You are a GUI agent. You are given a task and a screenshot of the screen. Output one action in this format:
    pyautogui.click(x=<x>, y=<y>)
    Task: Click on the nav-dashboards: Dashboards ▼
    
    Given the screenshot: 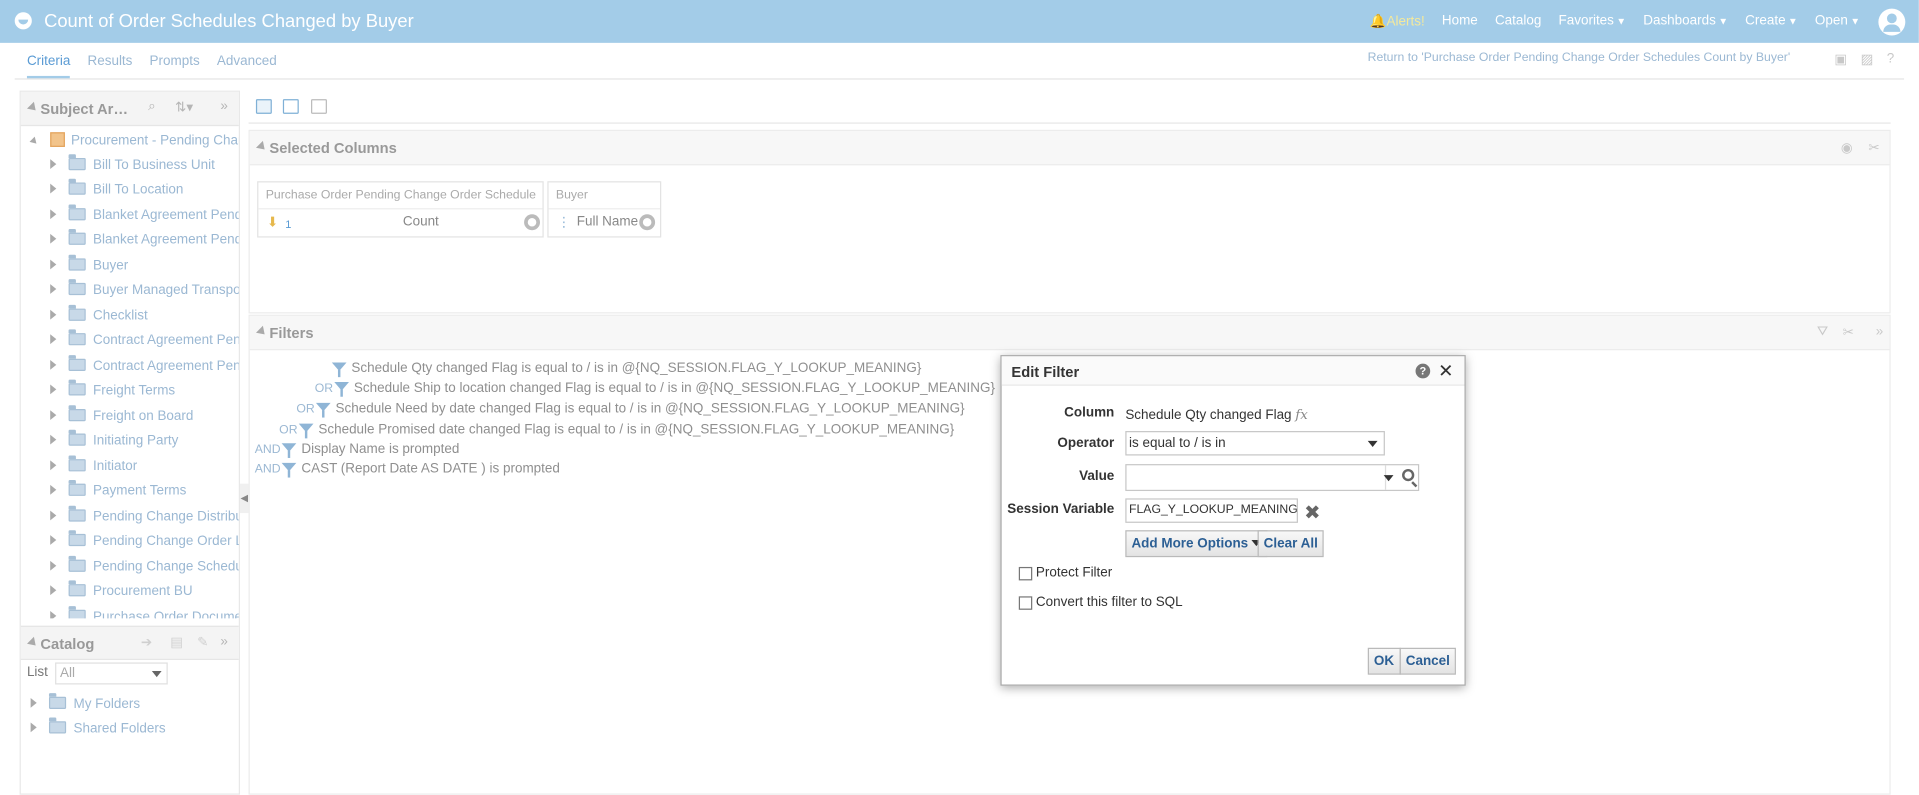 What is the action you would take?
    pyautogui.click(x=1685, y=21)
    